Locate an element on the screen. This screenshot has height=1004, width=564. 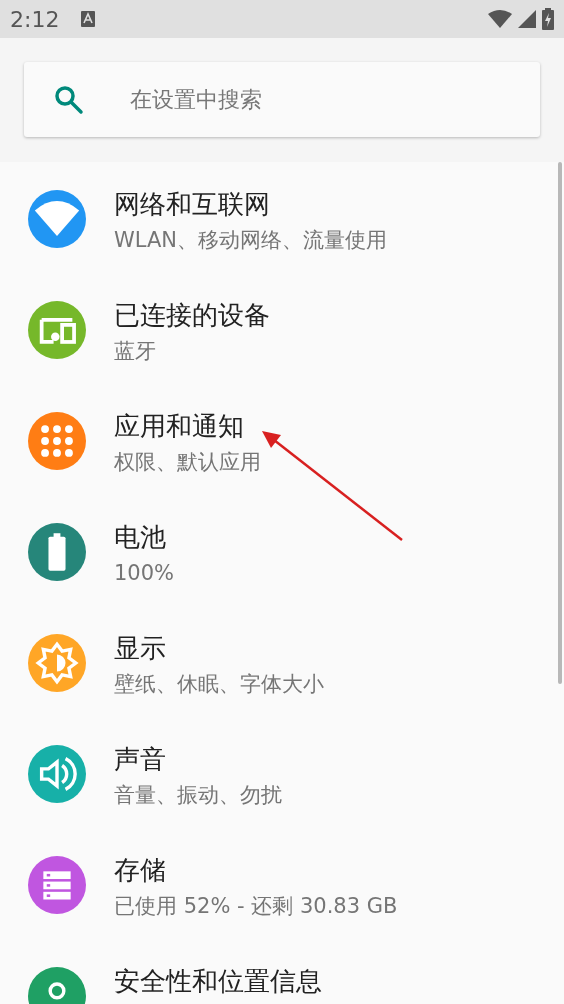
item-title: 网络和互联网 is located at coordinates (192, 204).